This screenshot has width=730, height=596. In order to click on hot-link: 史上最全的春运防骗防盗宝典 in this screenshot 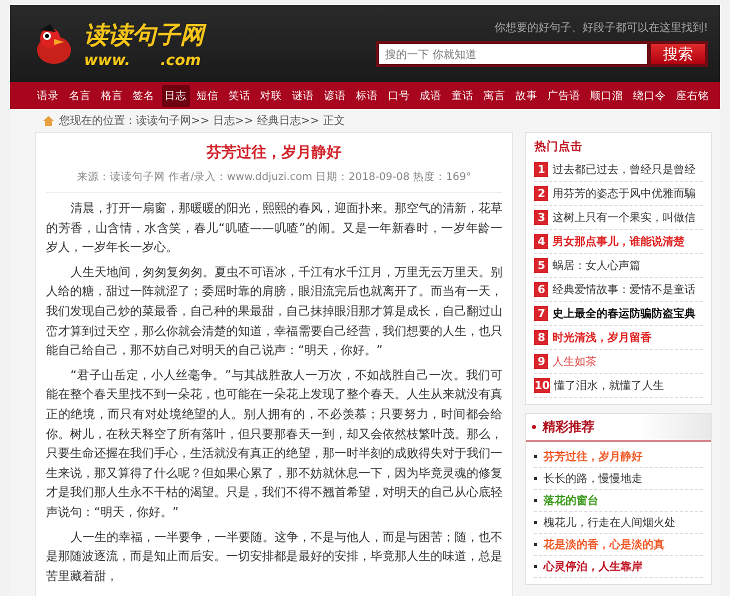, I will do `click(624, 313)`.